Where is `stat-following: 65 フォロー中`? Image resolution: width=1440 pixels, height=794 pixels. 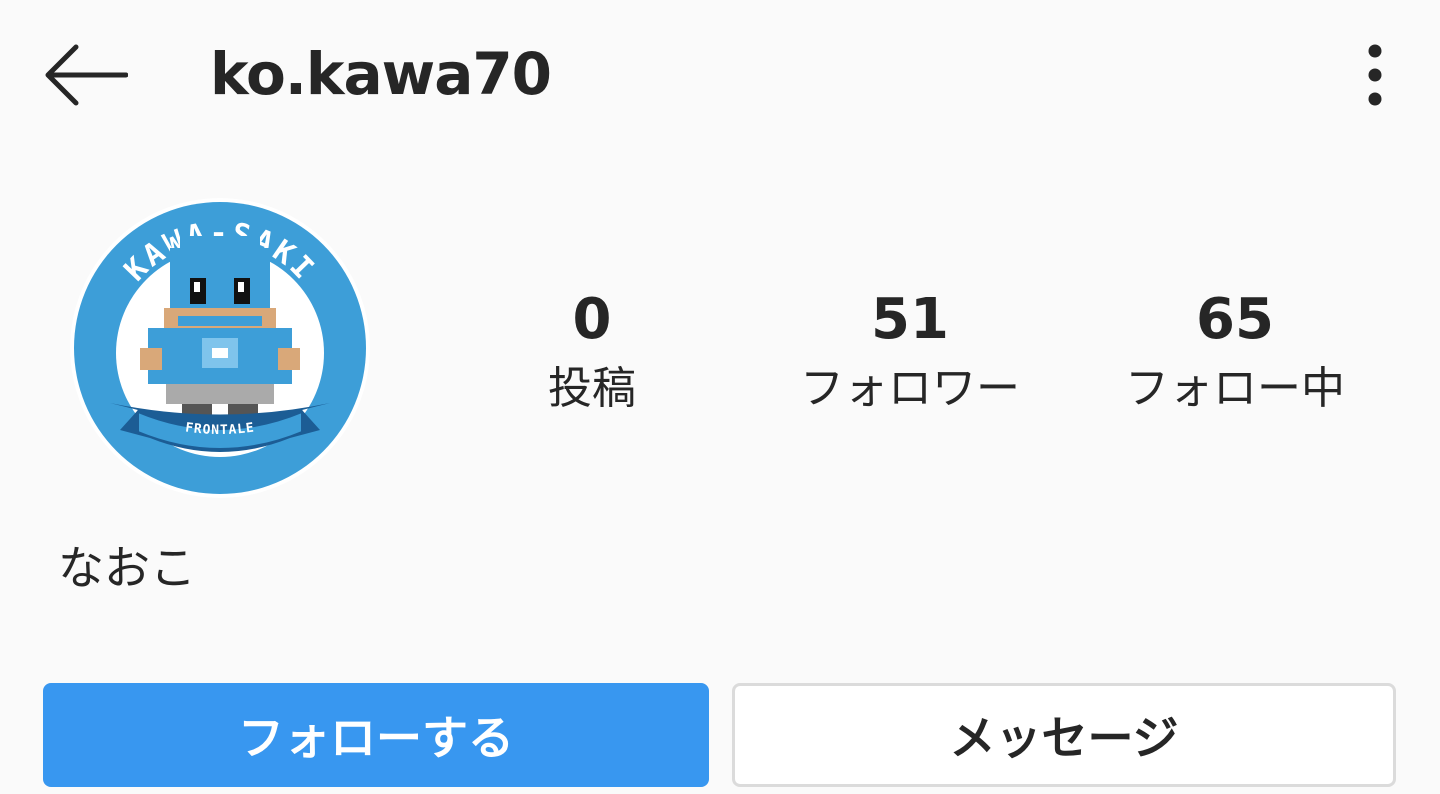
stat-following: 65 フォロー中 is located at coordinates (1235, 353).